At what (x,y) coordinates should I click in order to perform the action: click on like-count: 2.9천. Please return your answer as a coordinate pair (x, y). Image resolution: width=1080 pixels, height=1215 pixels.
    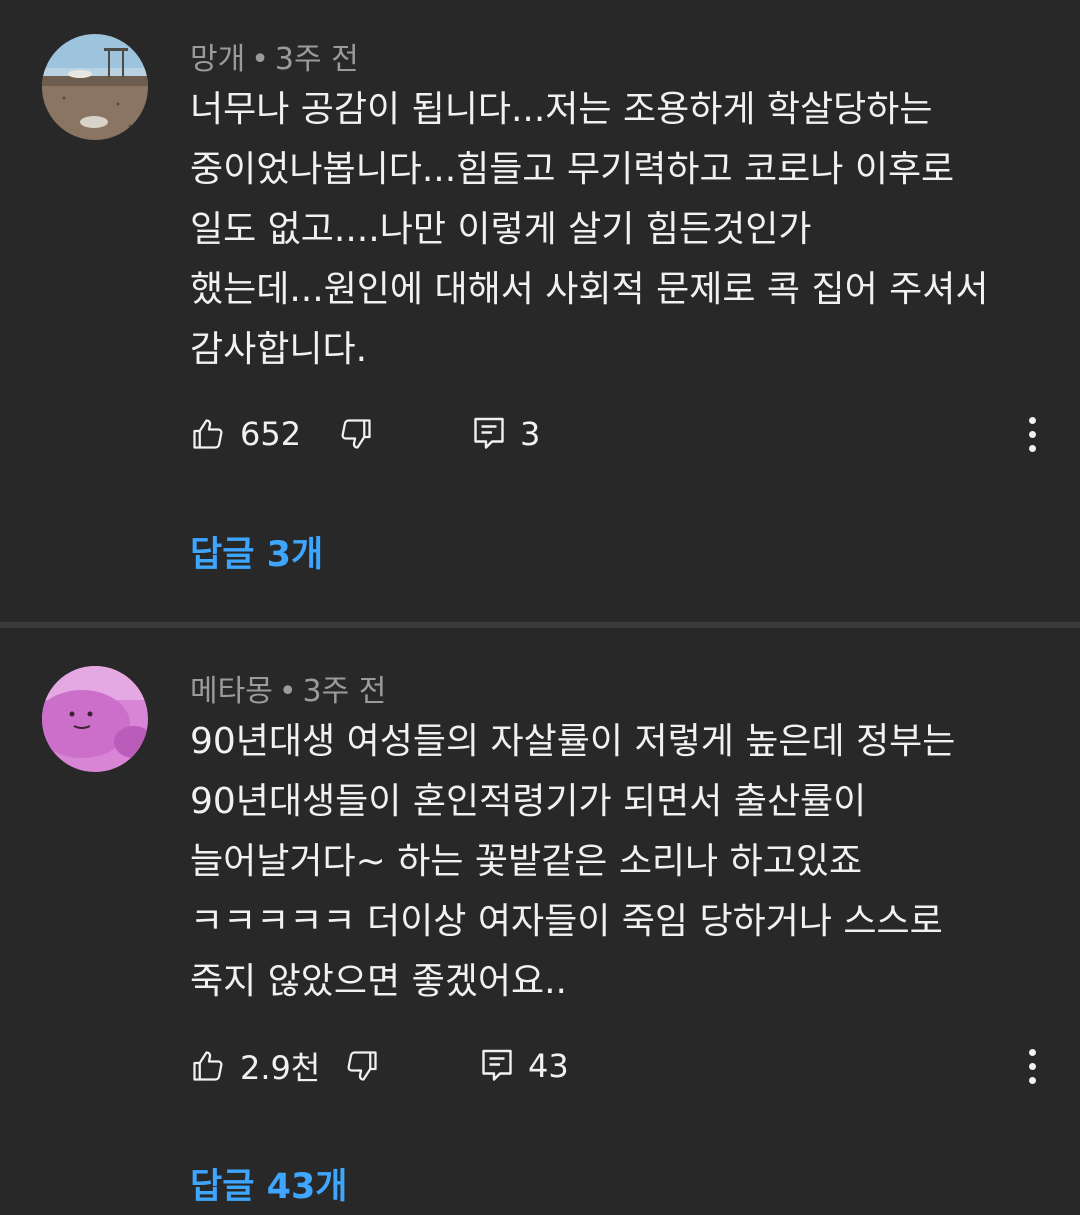
    Looking at the image, I should click on (280, 1068).